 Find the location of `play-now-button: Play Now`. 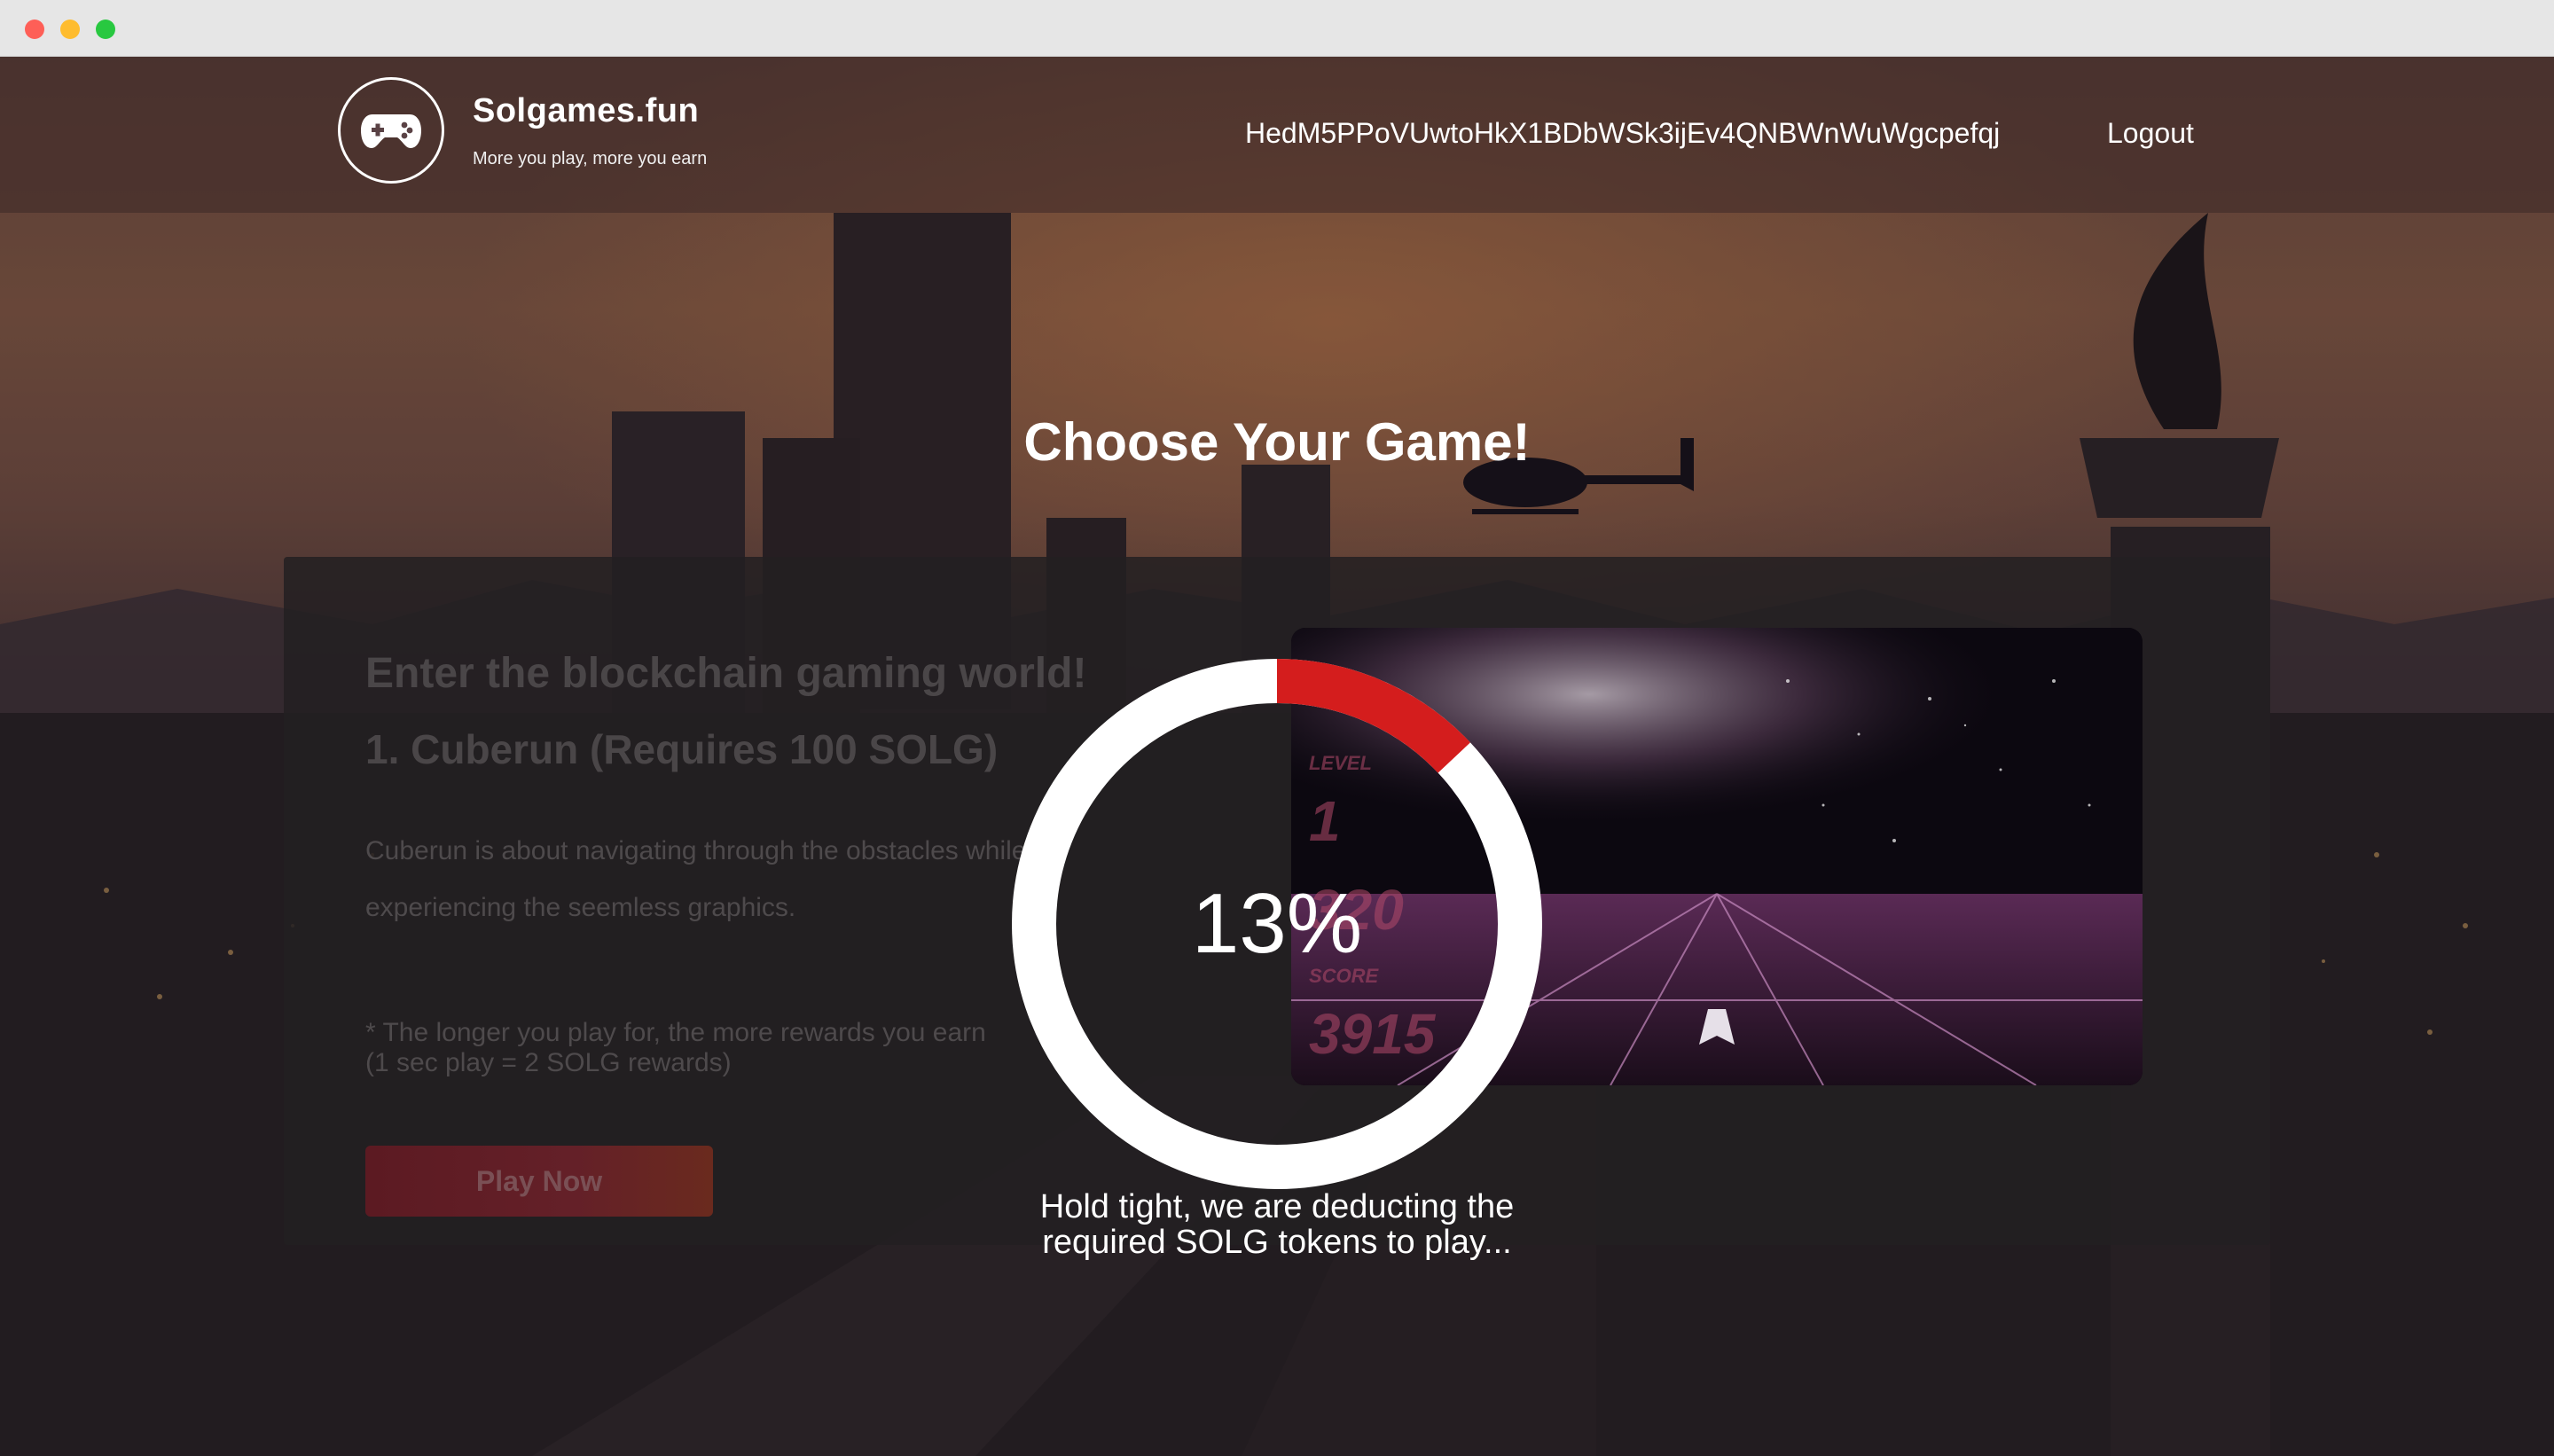

play-now-button: Play Now is located at coordinates (539, 1181).